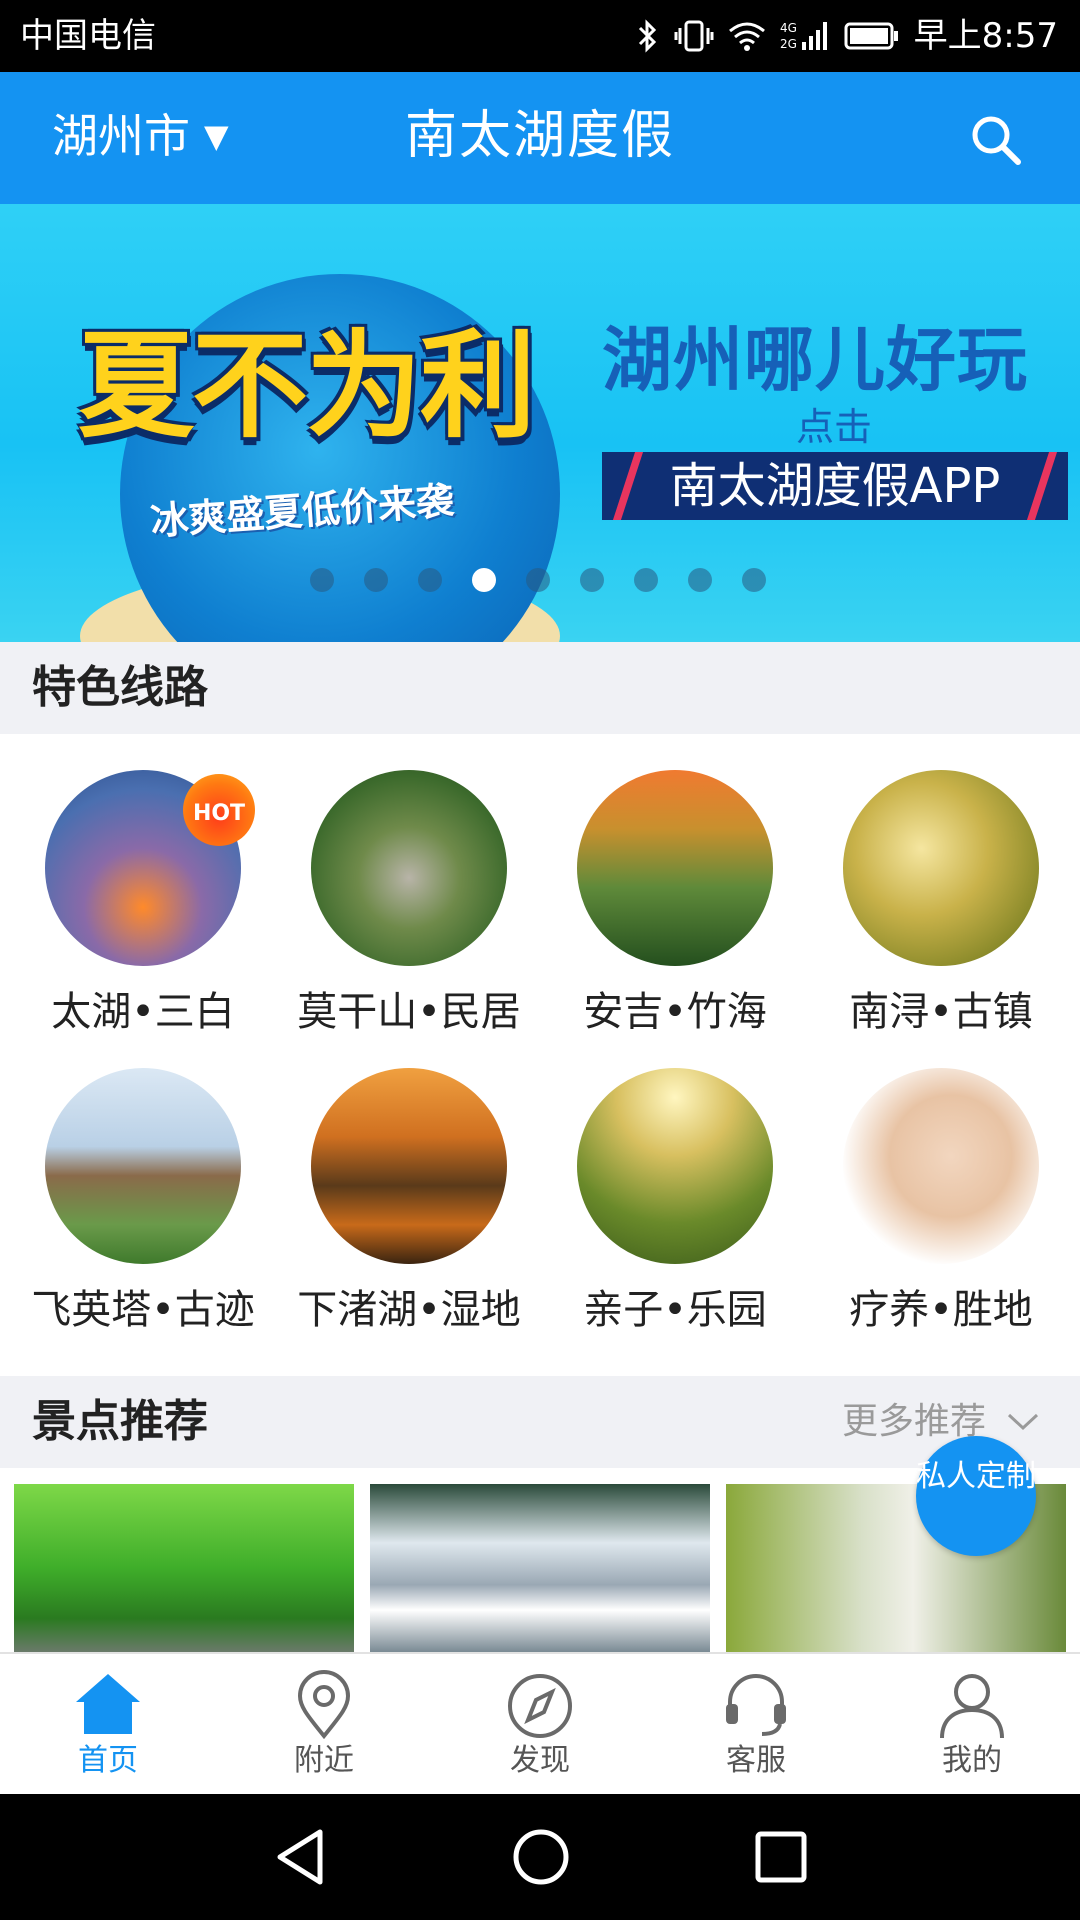 The width and height of the screenshot is (1080, 1920). I want to click on compass-icon, so click(540, 1705).